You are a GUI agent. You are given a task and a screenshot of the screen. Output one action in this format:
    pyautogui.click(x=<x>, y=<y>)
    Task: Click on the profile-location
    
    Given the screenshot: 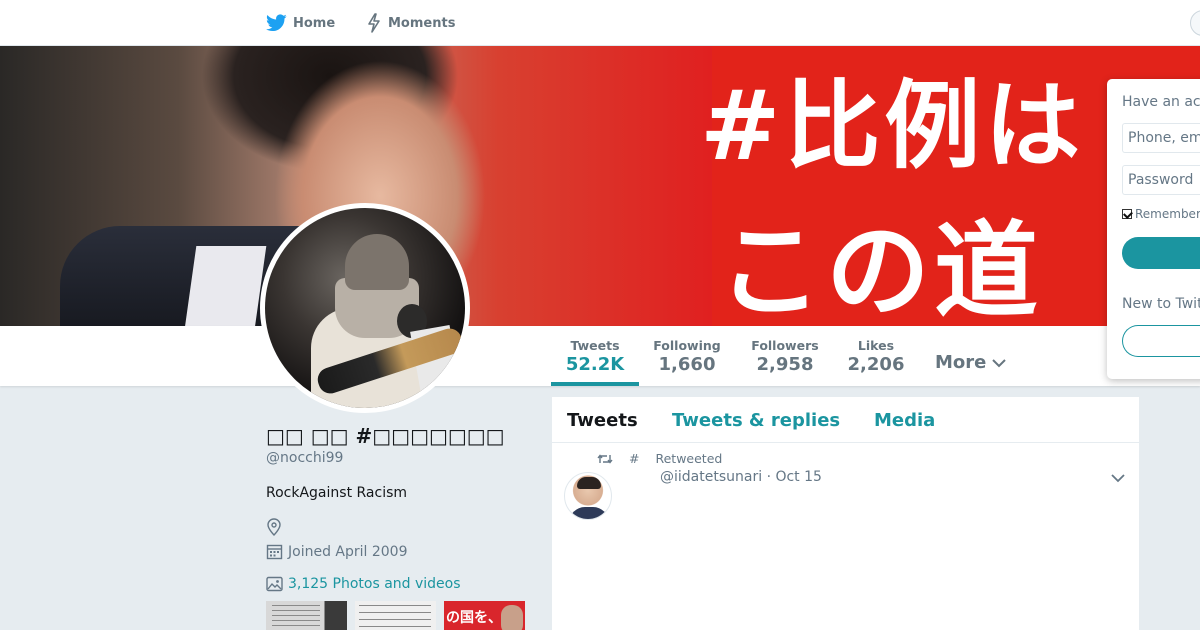 What is the action you would take?
    pyautogui.click(x=401, y=527)
    